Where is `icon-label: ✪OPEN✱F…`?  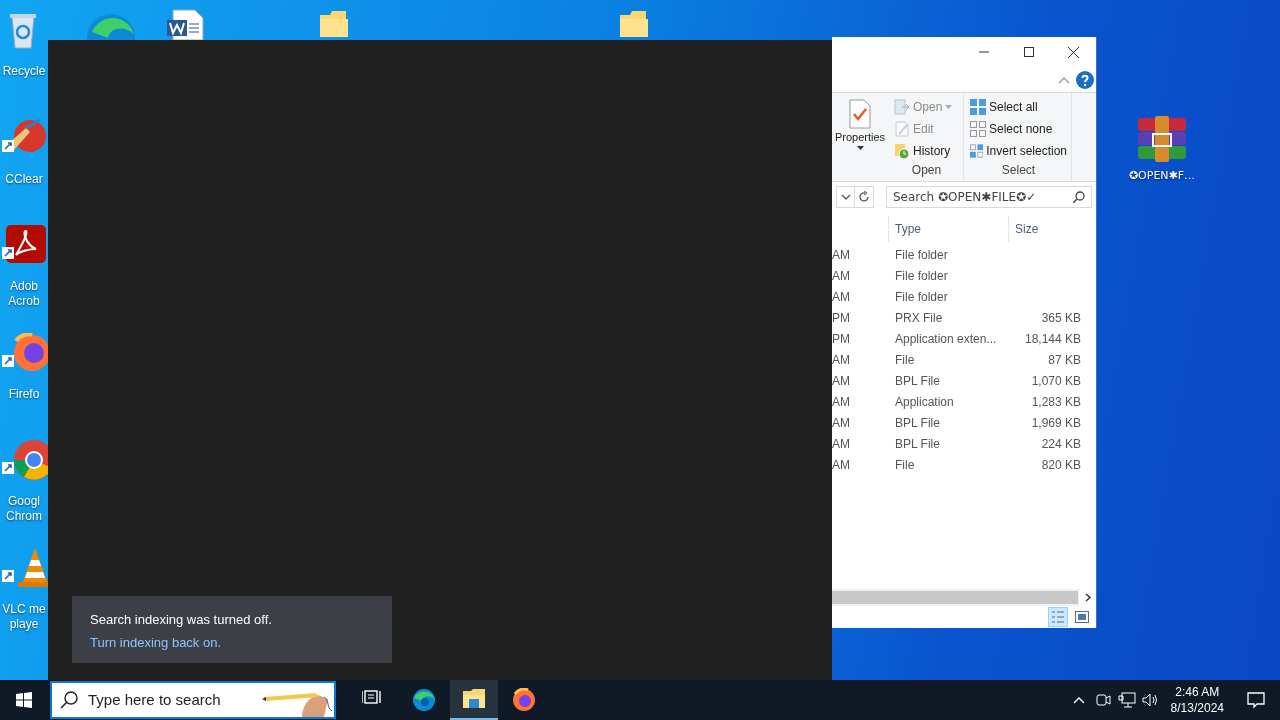
icon-label: ✪OPEN✱F… is located at coordinates (1162, 175).